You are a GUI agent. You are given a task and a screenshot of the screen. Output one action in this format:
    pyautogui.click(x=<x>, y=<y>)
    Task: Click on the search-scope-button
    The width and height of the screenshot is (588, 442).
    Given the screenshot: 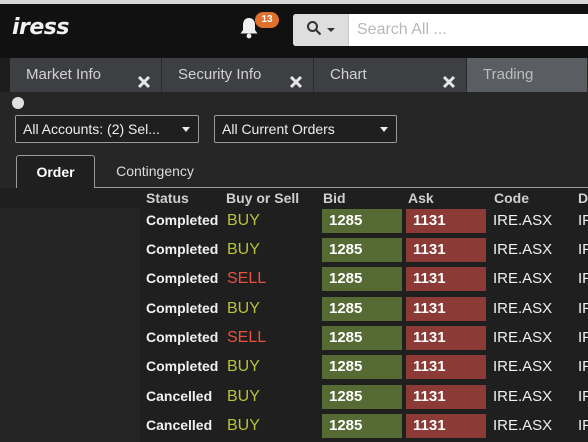 What is the action you would take?
    pyautogui.click(x=321, y=30)
    